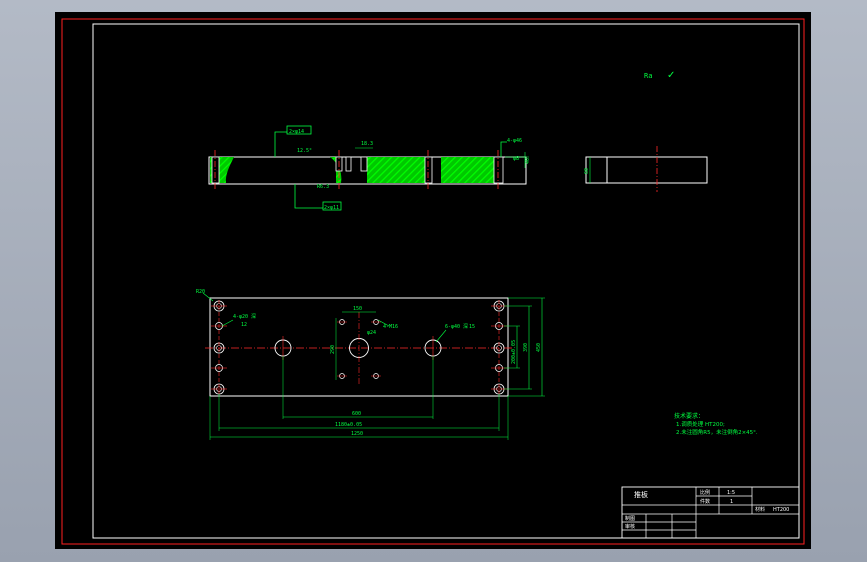  What do you see at coordinates (526, 347) in the screenshot?
I see `right-dim-2-text: 390` at bounding box center [526, 347].